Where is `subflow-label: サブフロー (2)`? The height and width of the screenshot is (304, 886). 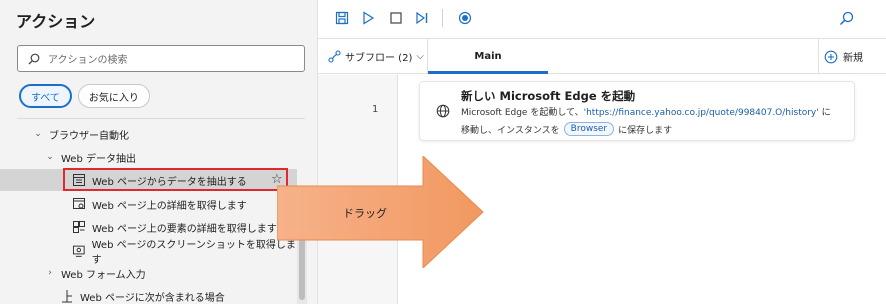
subflow-label: サブフロー (2) is located at coordinates (379, 58).